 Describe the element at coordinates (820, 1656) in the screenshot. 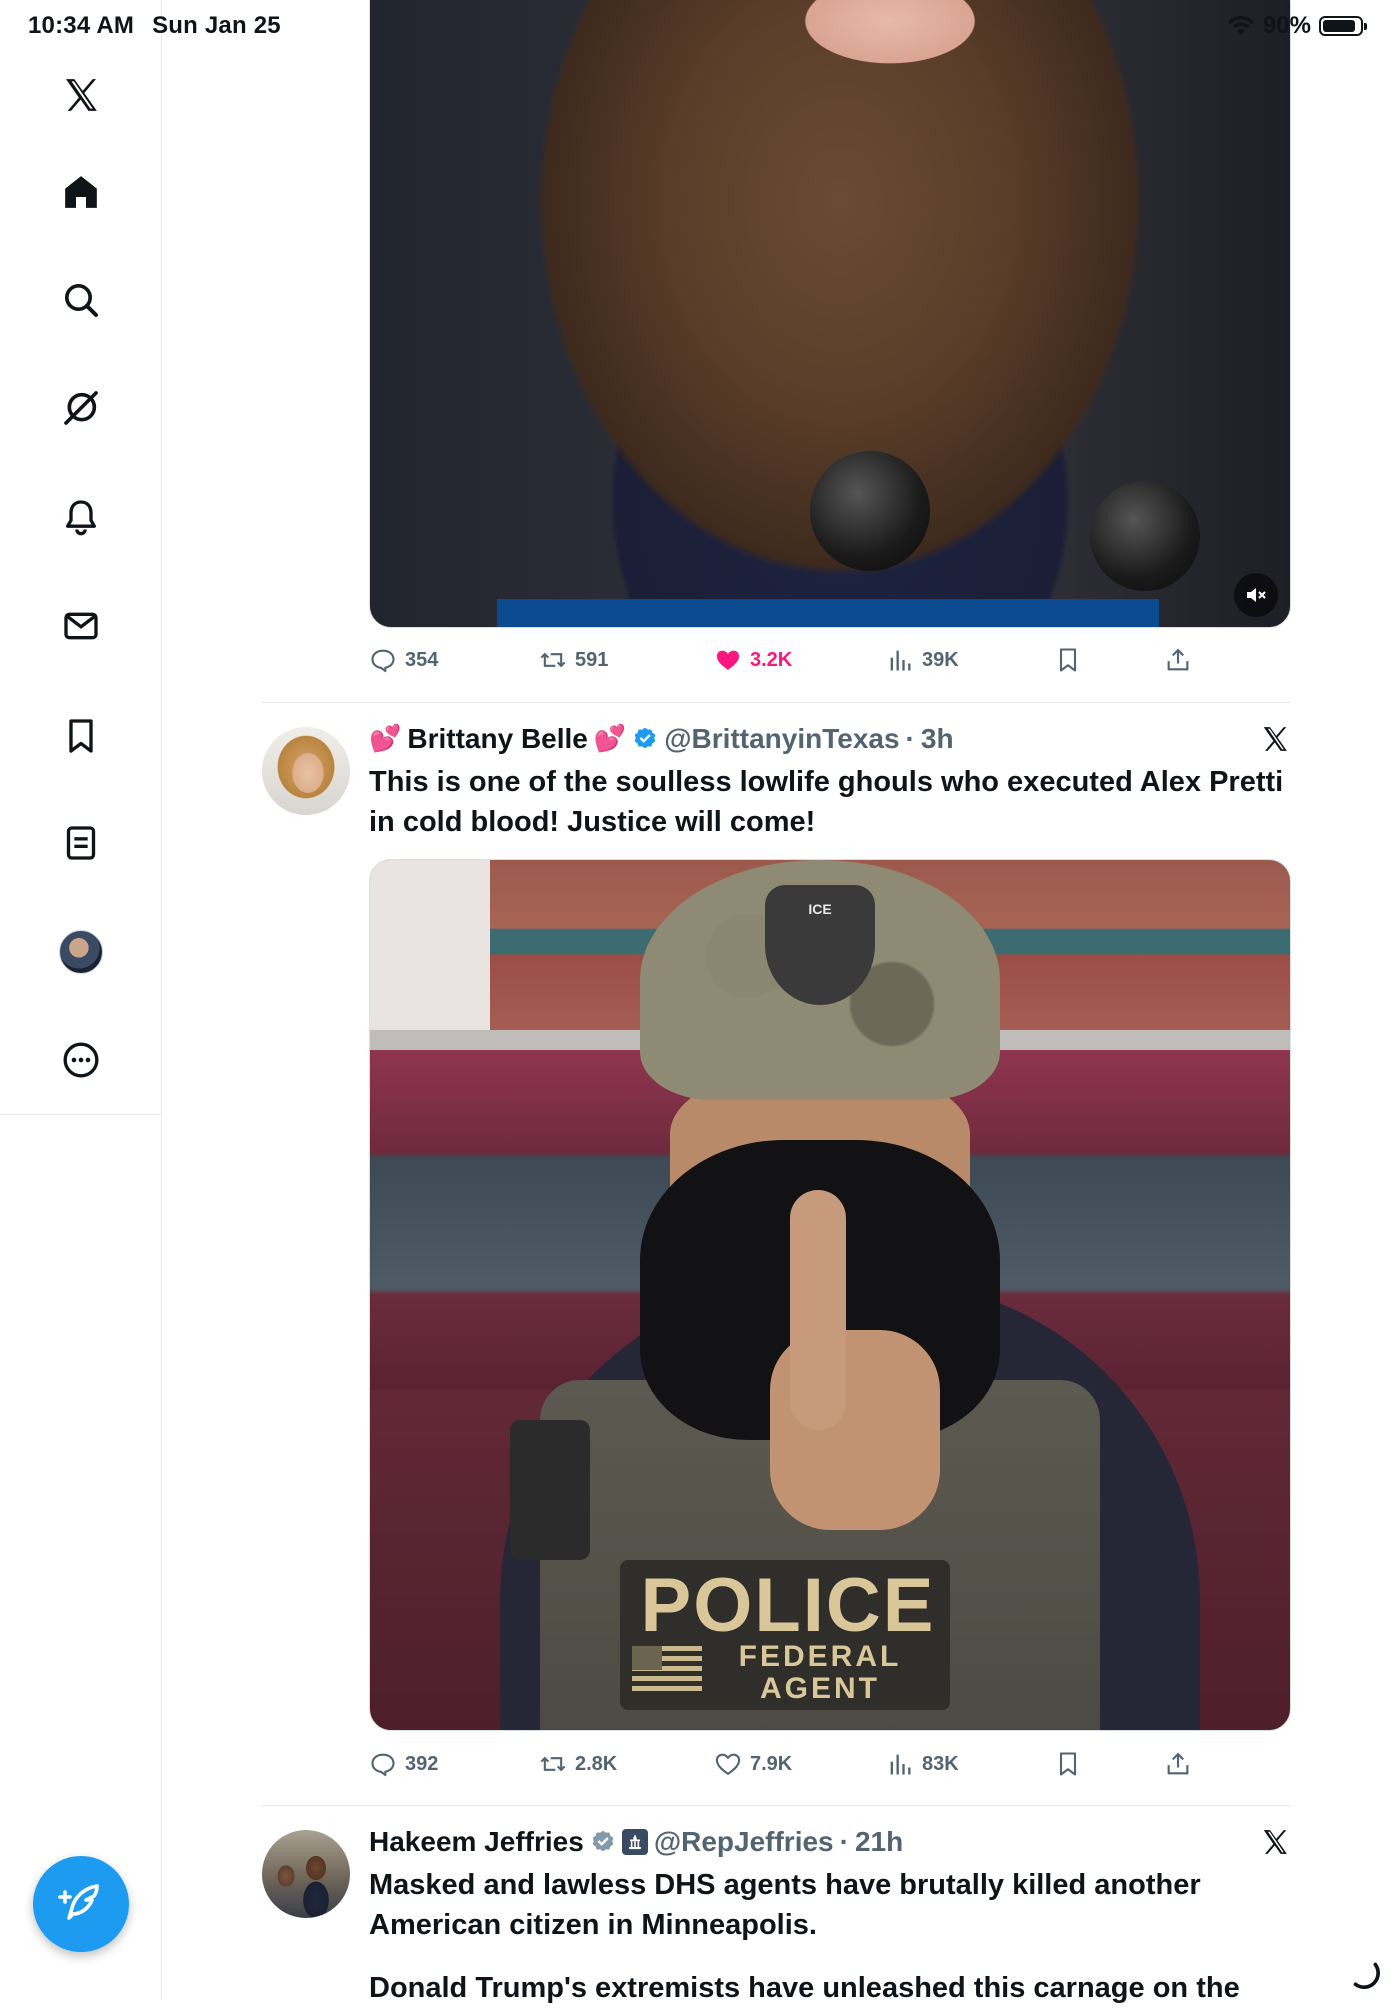

I see `image-patch-federal-text: FEDERAL` at that location.